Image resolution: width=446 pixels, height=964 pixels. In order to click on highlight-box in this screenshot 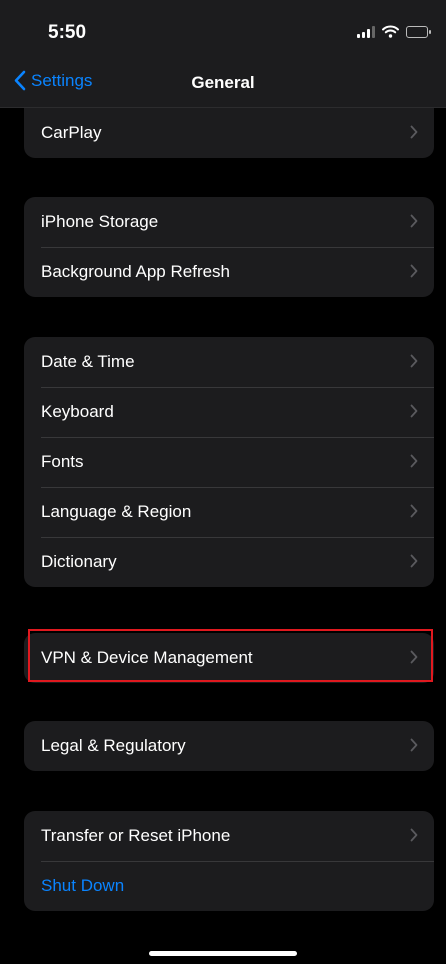, I will do `click(230, 655)`.